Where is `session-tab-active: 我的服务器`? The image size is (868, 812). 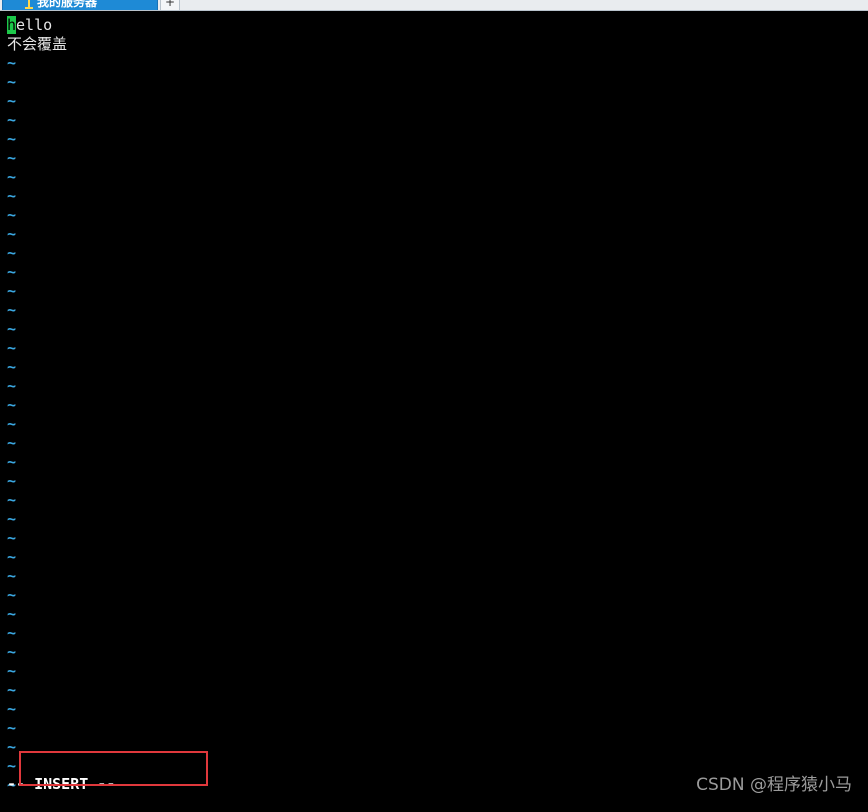
session-tab-active: 我的服务器 is located at coordinates (80, 5).